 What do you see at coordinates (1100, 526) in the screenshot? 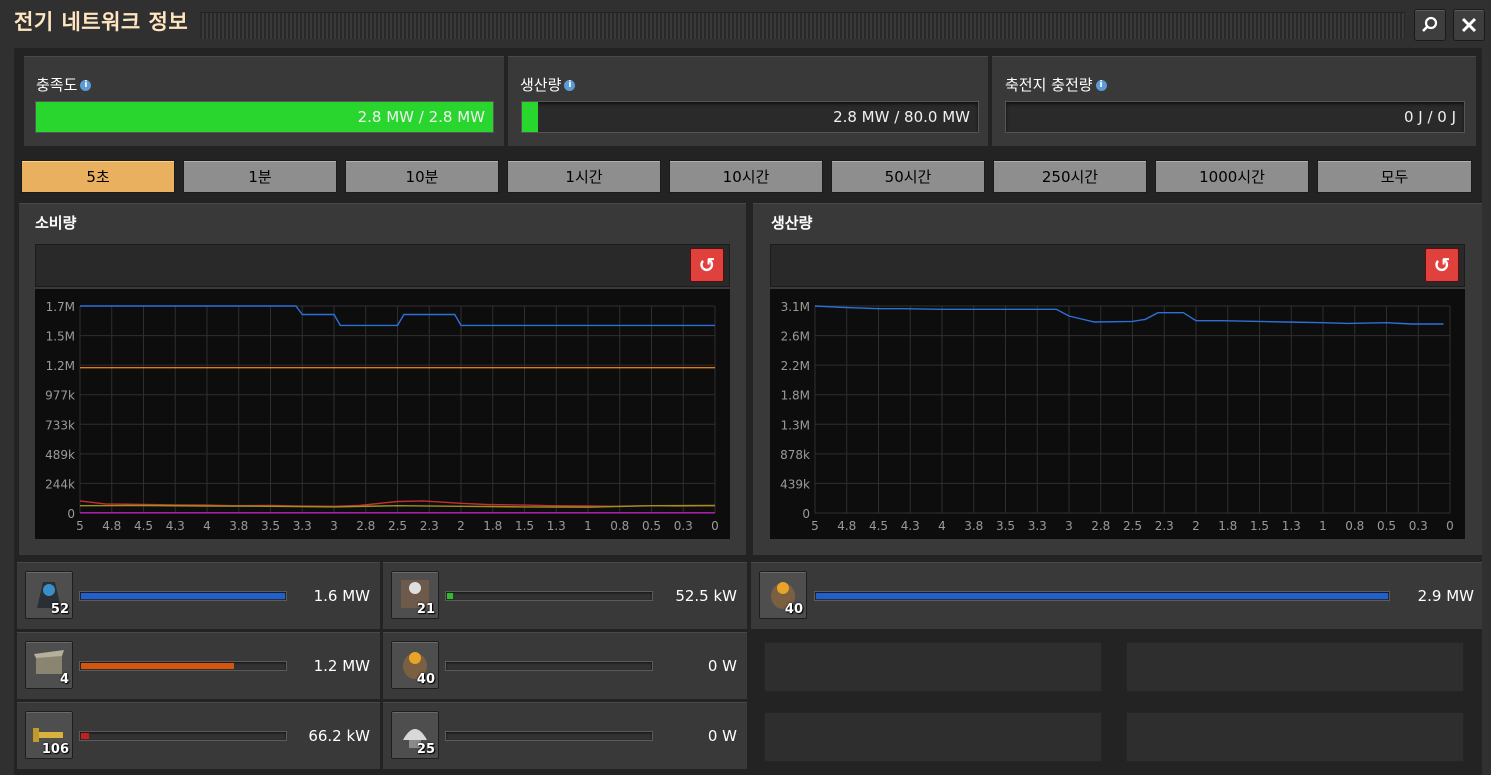
I see `production-x-tick-label: 2.8` at bounding box center [1100, 526].